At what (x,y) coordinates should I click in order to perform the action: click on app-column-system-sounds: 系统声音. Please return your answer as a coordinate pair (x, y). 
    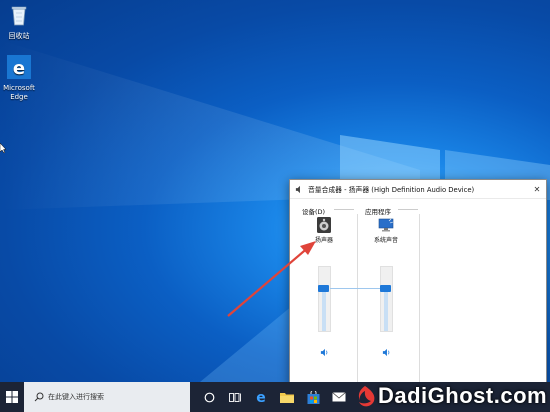
    Looking at the image, I should click on (386, 230).